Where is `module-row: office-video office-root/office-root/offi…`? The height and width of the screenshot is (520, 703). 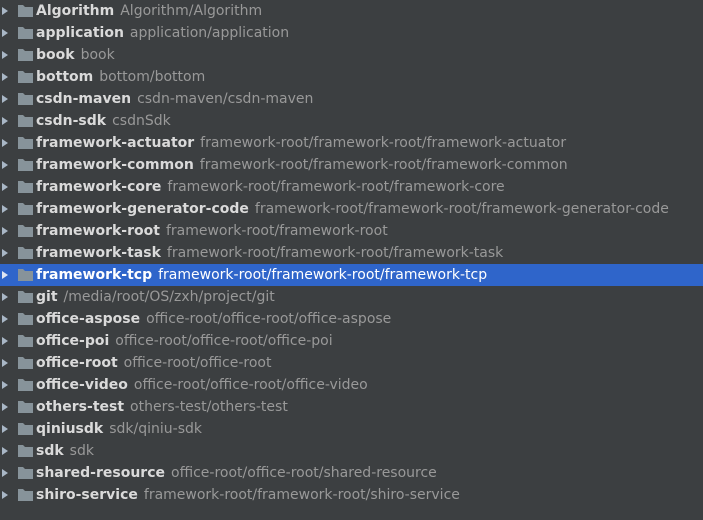
module-row: office-video office-root/office-root/offi… is located at coordinates (351, 385).